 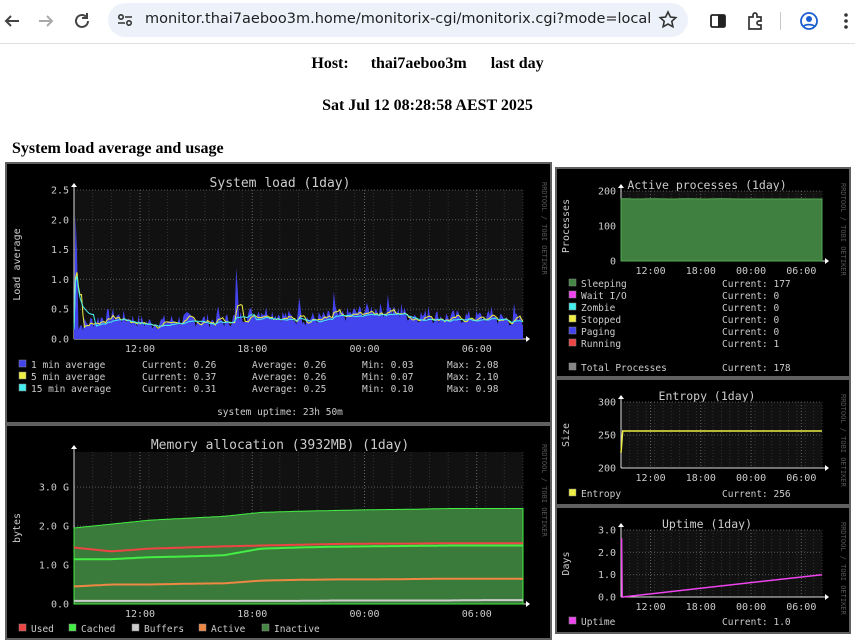 I want to click on legend-average: Average: 0.26, so click(x=289, y=365).